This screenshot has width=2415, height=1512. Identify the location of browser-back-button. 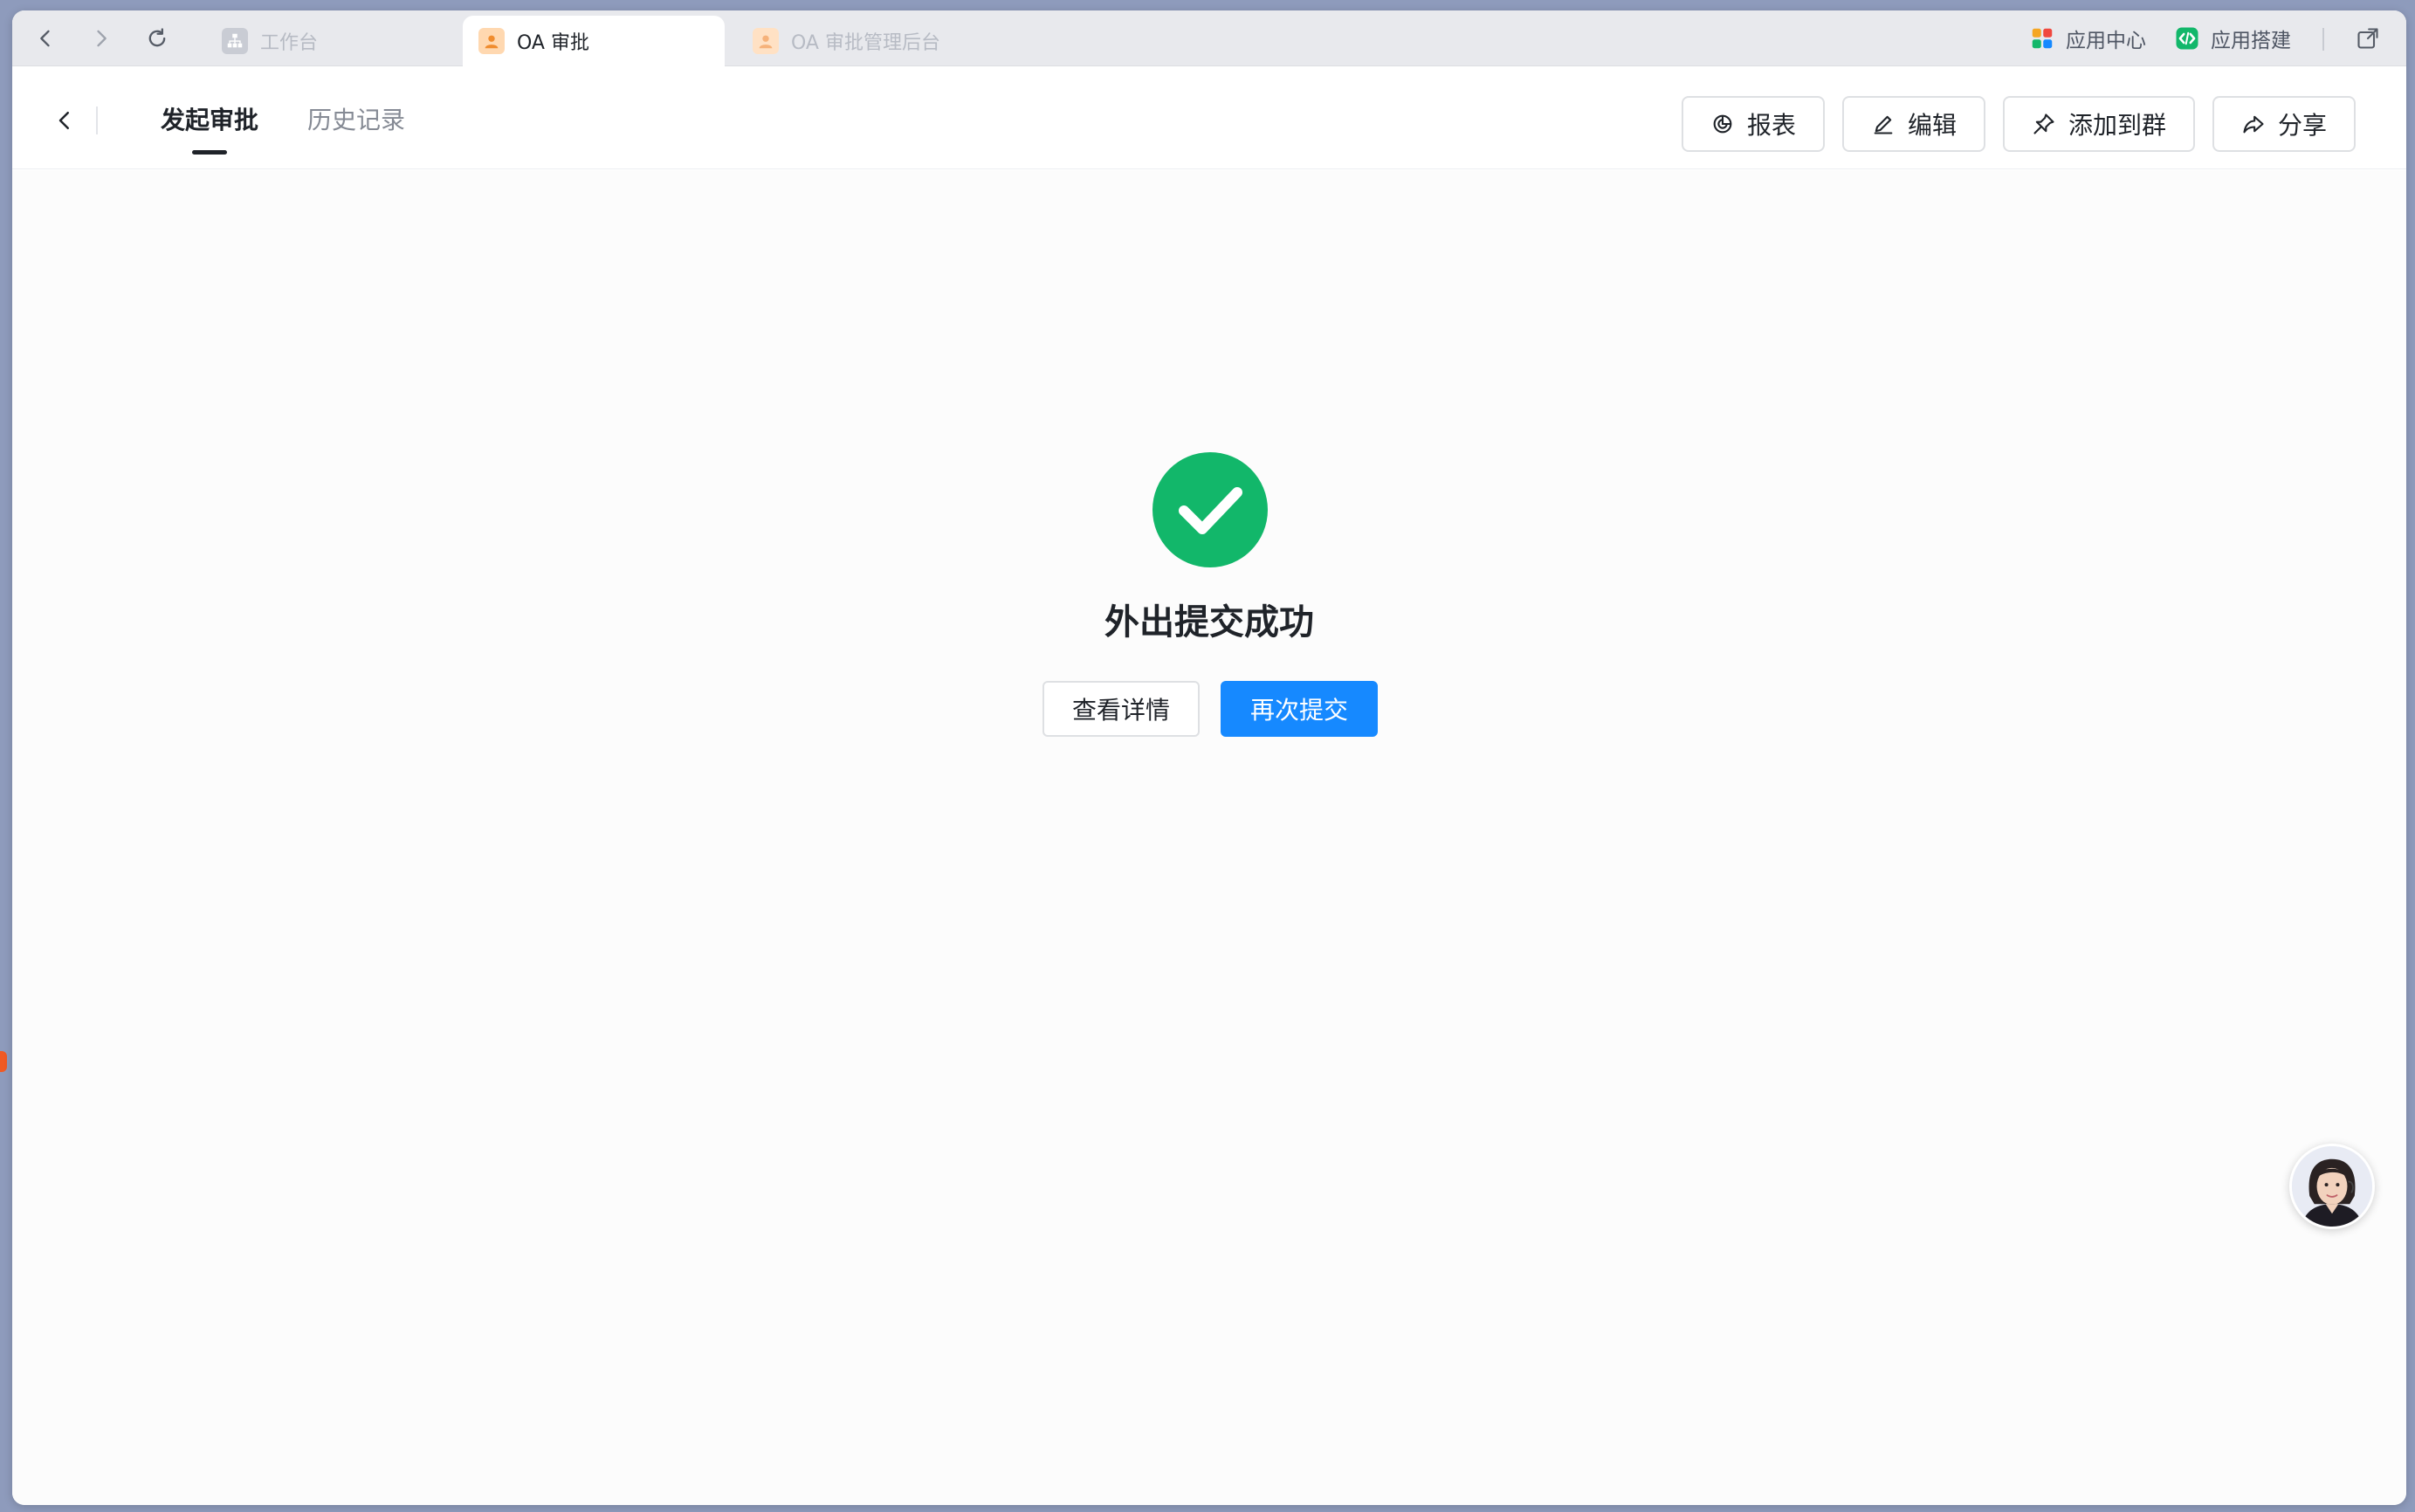
(45, 38).